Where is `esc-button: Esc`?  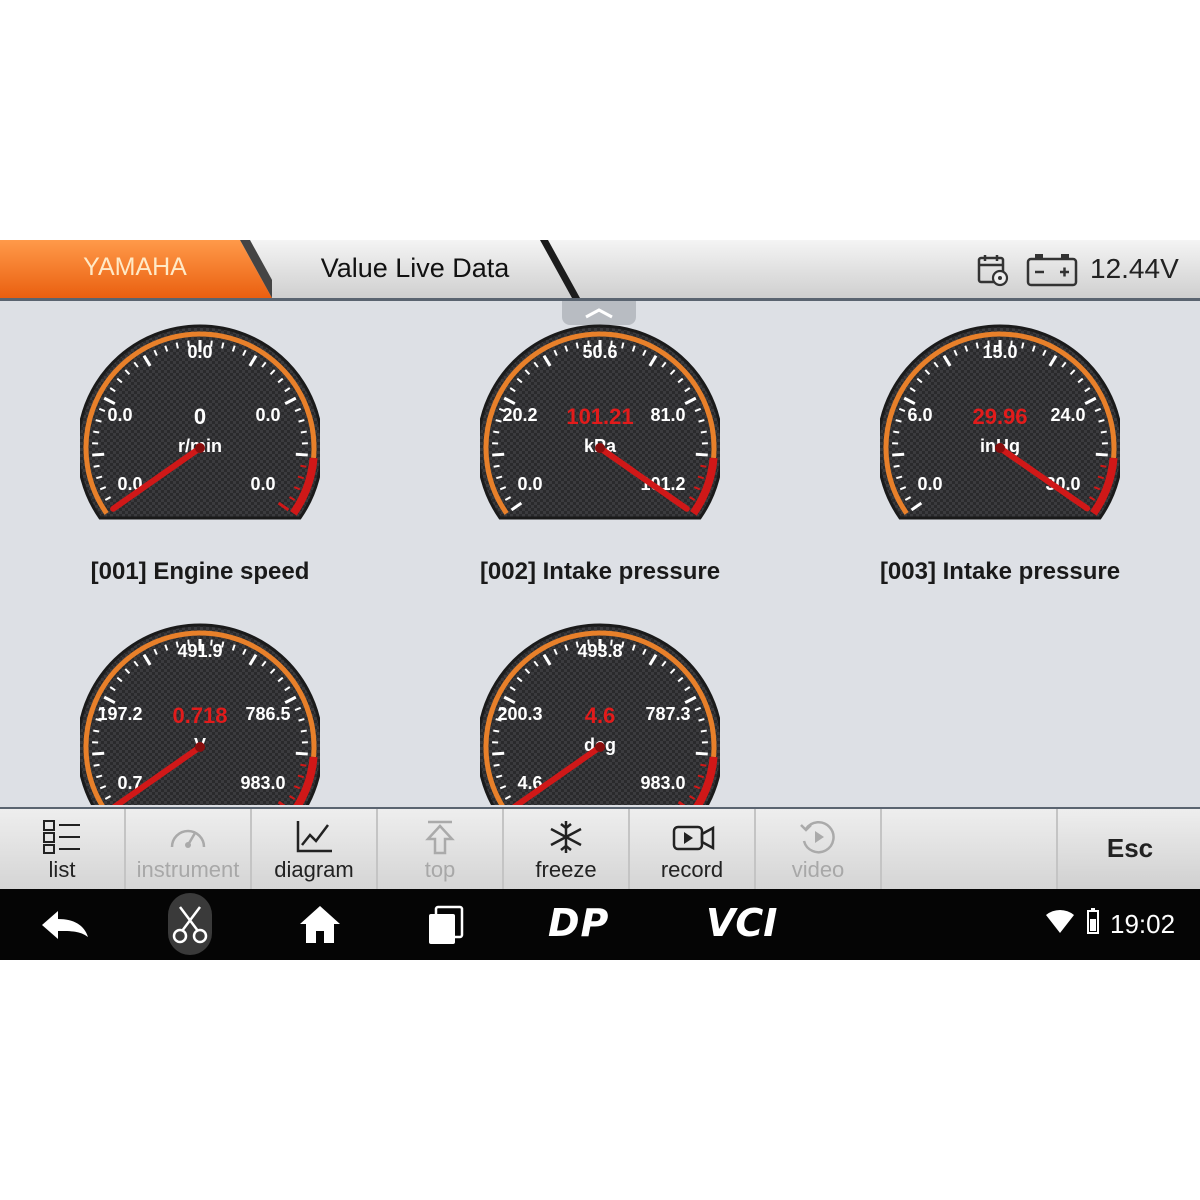
esc-button: Esc is located at coordinates (1128, 849).